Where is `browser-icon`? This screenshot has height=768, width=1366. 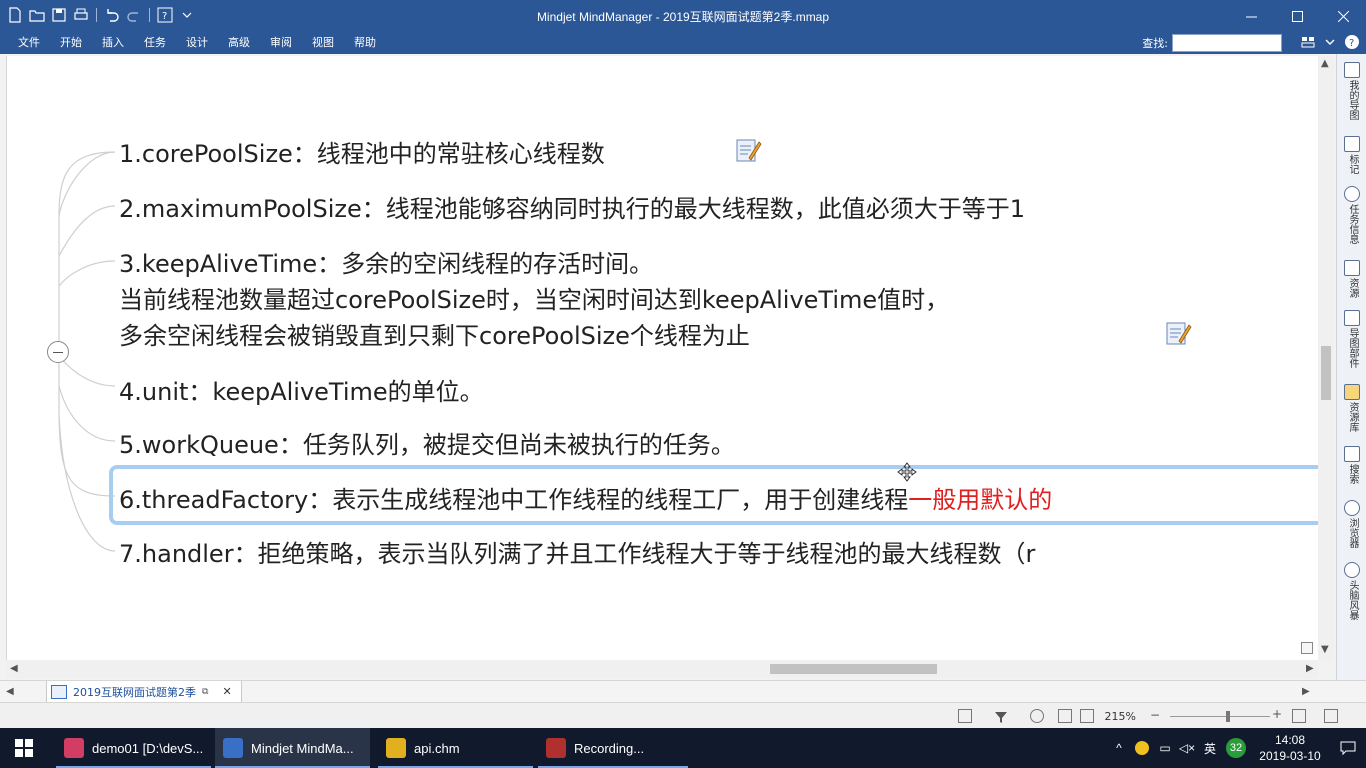
browser-icon is located at coordinates (1352, 508).